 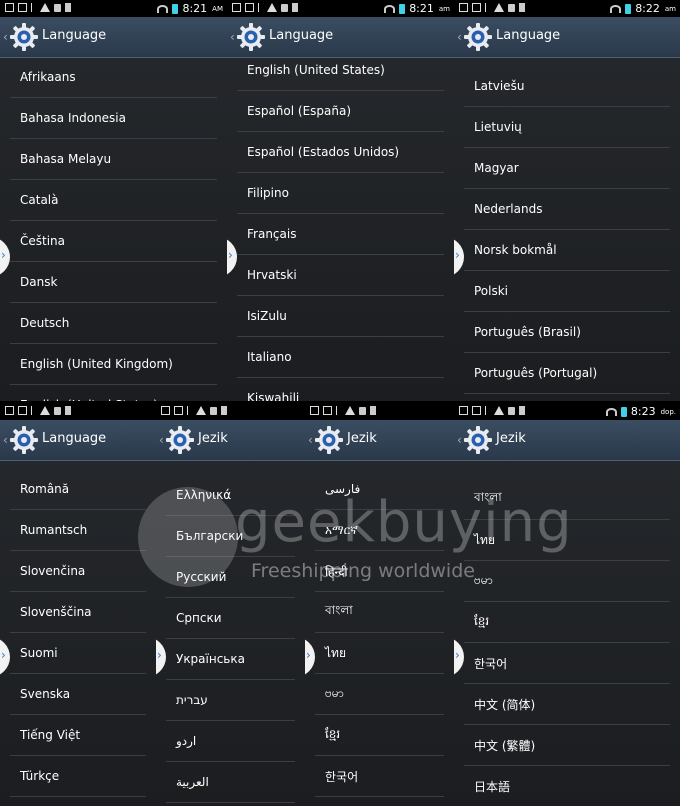 I want to click on language-item: Kiswahili, so click(x=340, y=389).